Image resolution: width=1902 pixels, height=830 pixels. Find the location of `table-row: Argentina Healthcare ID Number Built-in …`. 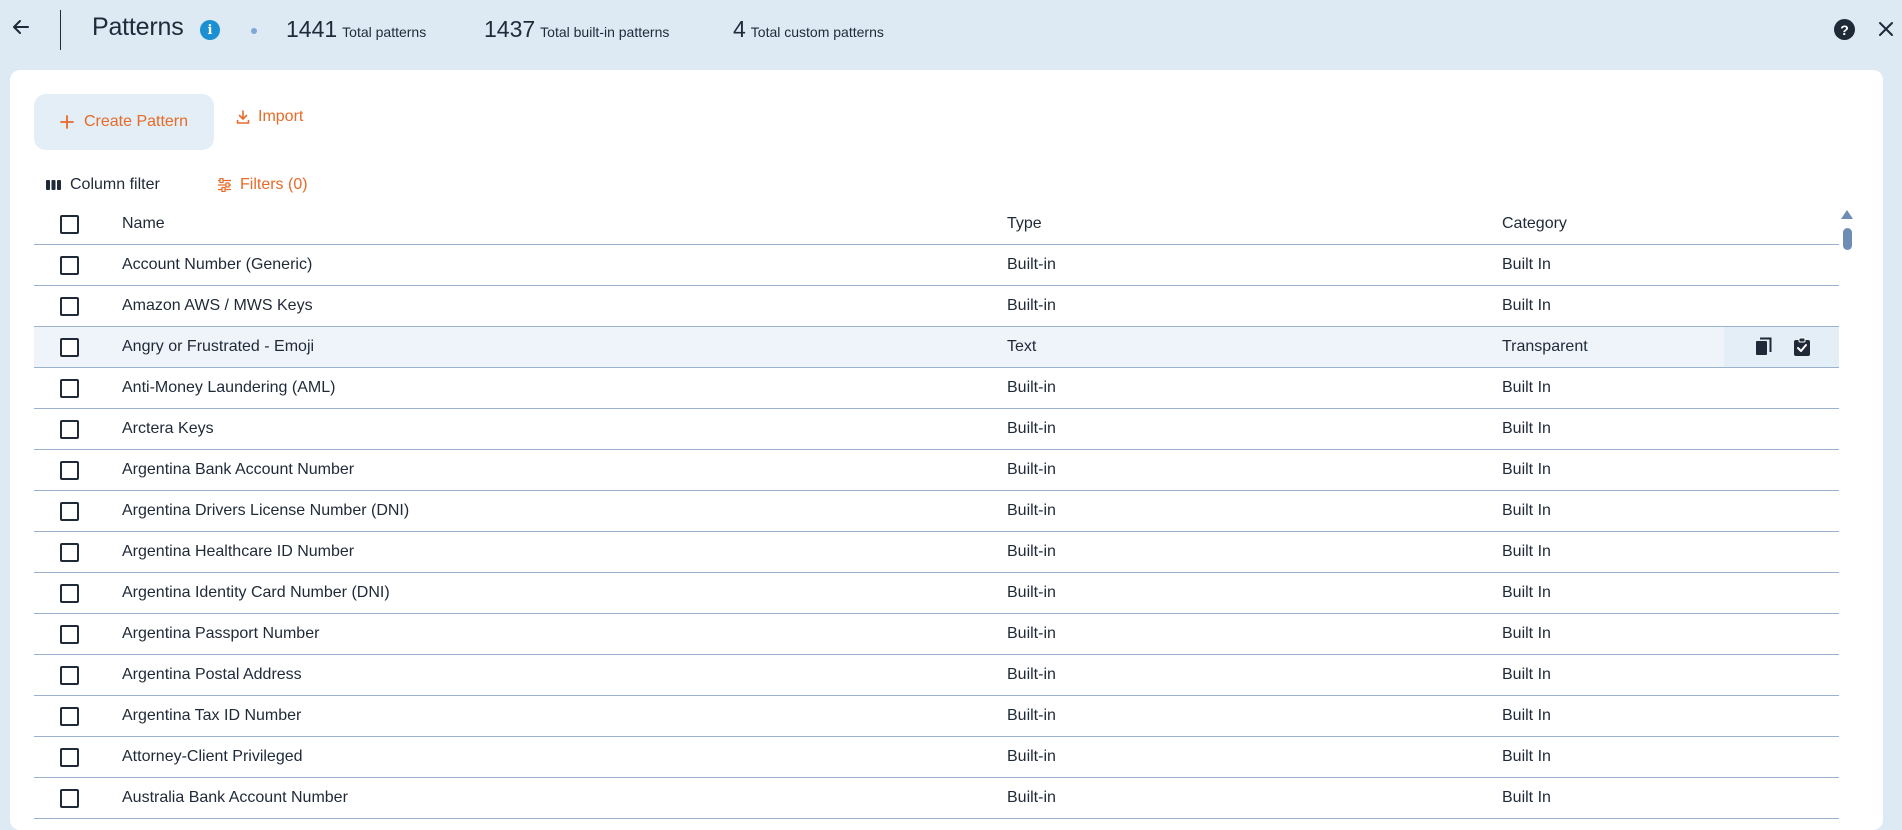

table-row: Argentina Healthcare ID Number Built-in … is located at coordinates (936, 552).